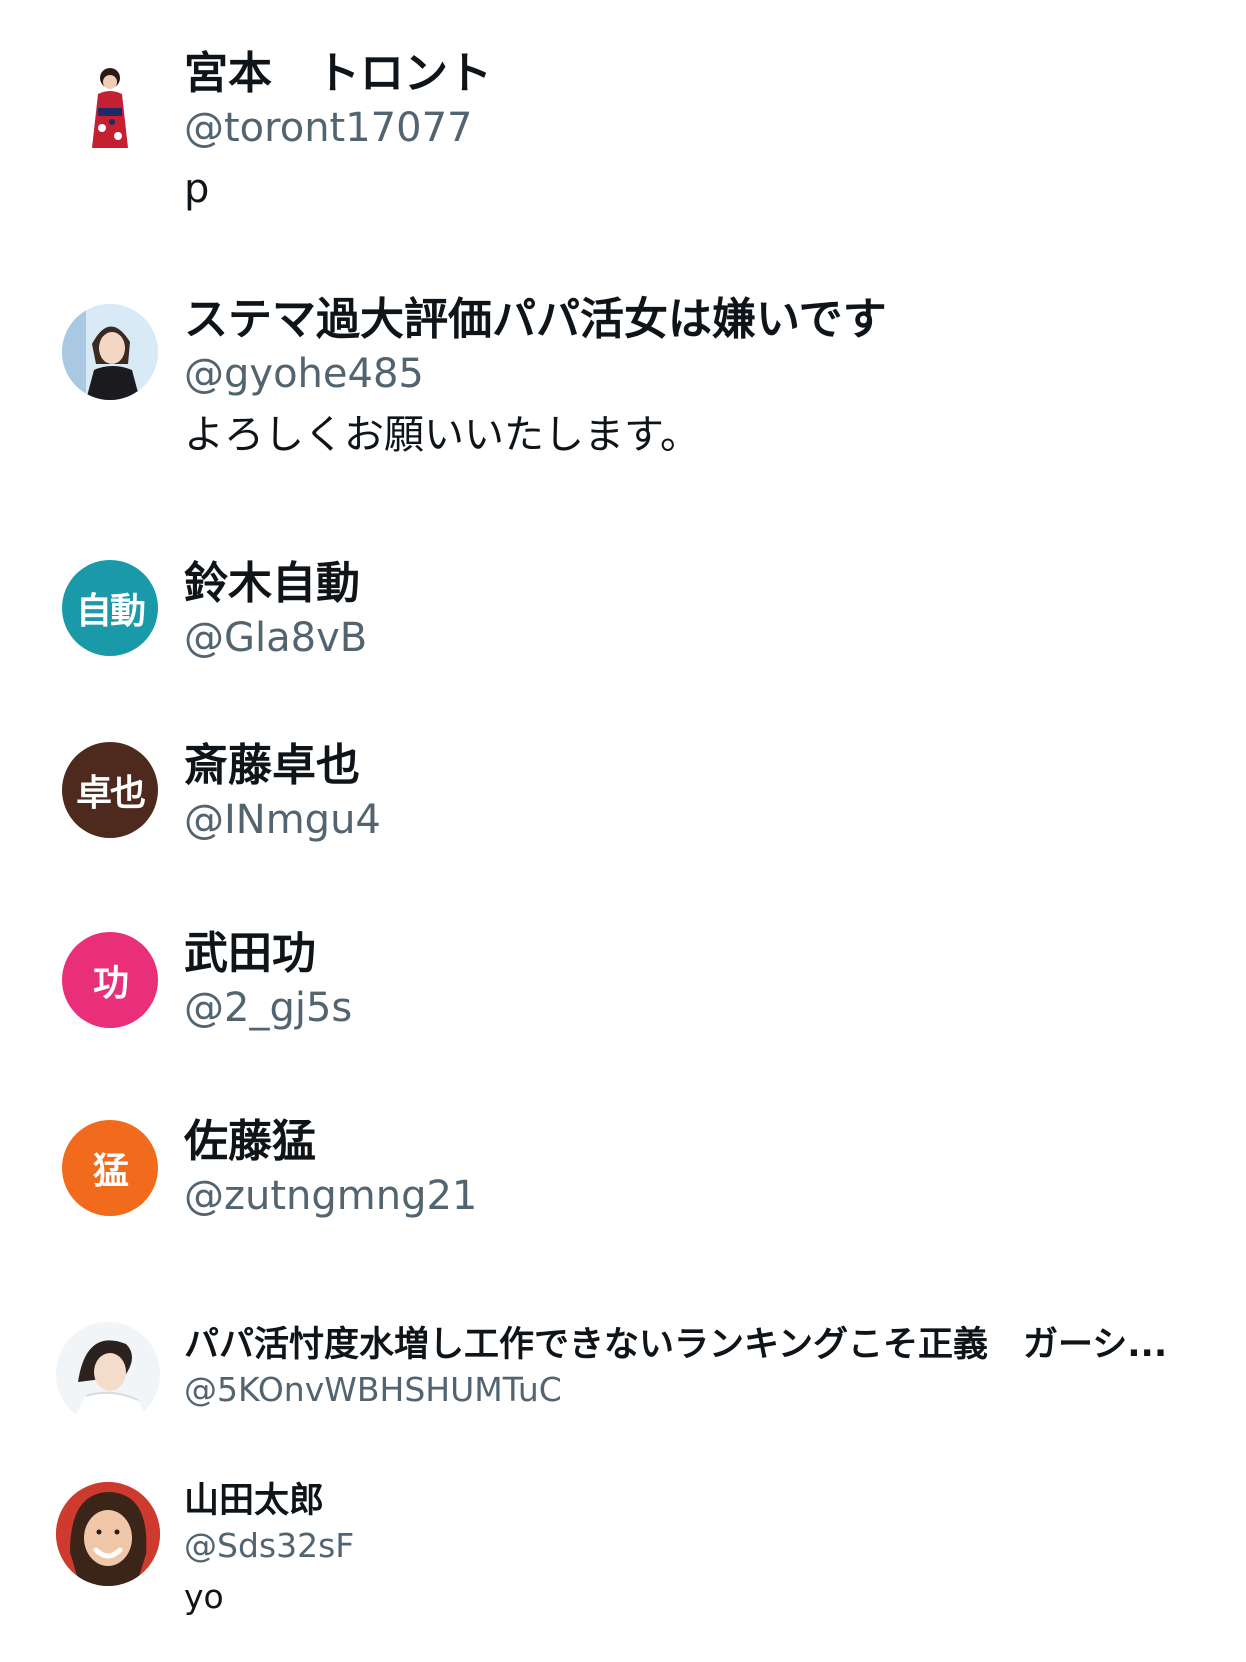  Describe the element at coordinates (276, 638) in the screenshot. I see `user-handle: @Gla8vB` at that location.